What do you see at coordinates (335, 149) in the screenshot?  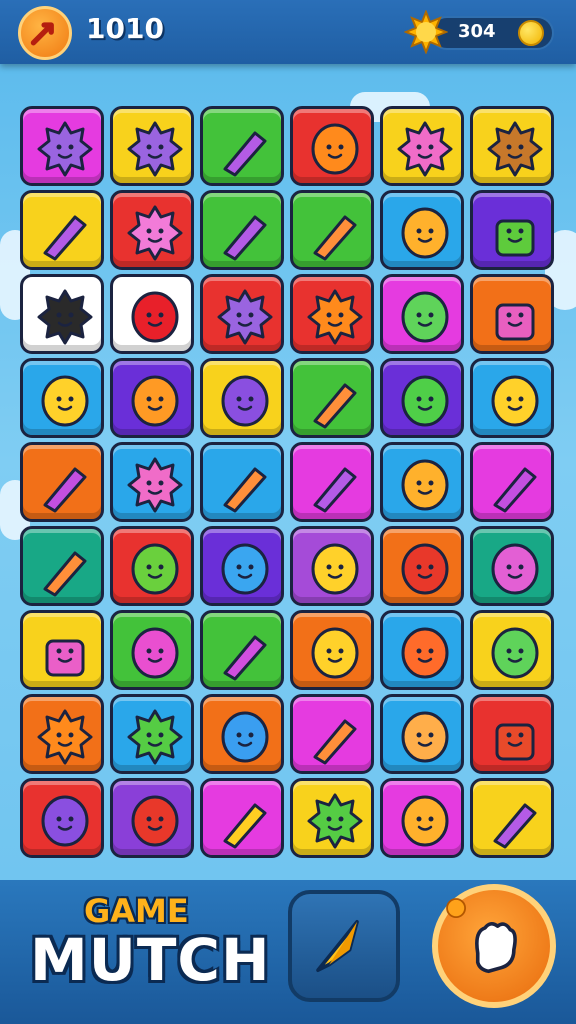 I see `orange-fruit-icon` at bounding box center [335, 149].